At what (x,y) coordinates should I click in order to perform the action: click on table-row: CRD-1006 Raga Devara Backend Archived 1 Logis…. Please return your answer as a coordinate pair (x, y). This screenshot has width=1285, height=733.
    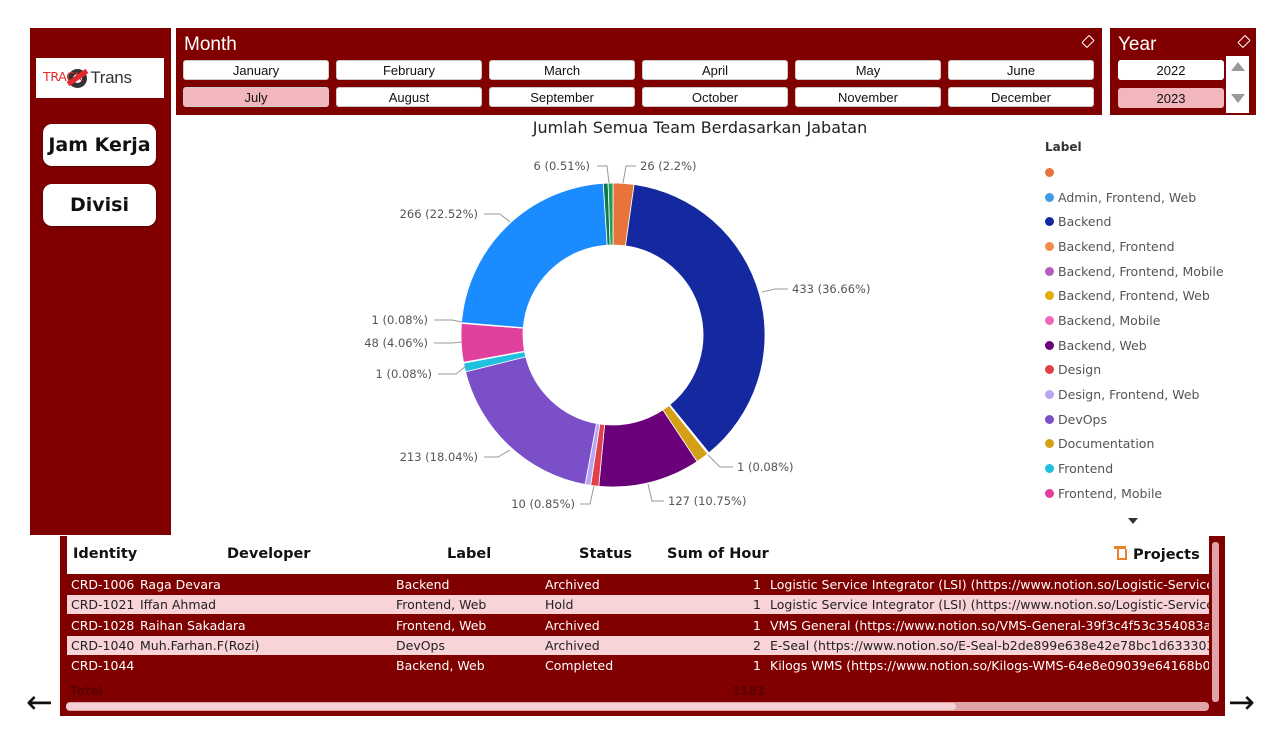
    Looking at the image, I should click on (638, 584).